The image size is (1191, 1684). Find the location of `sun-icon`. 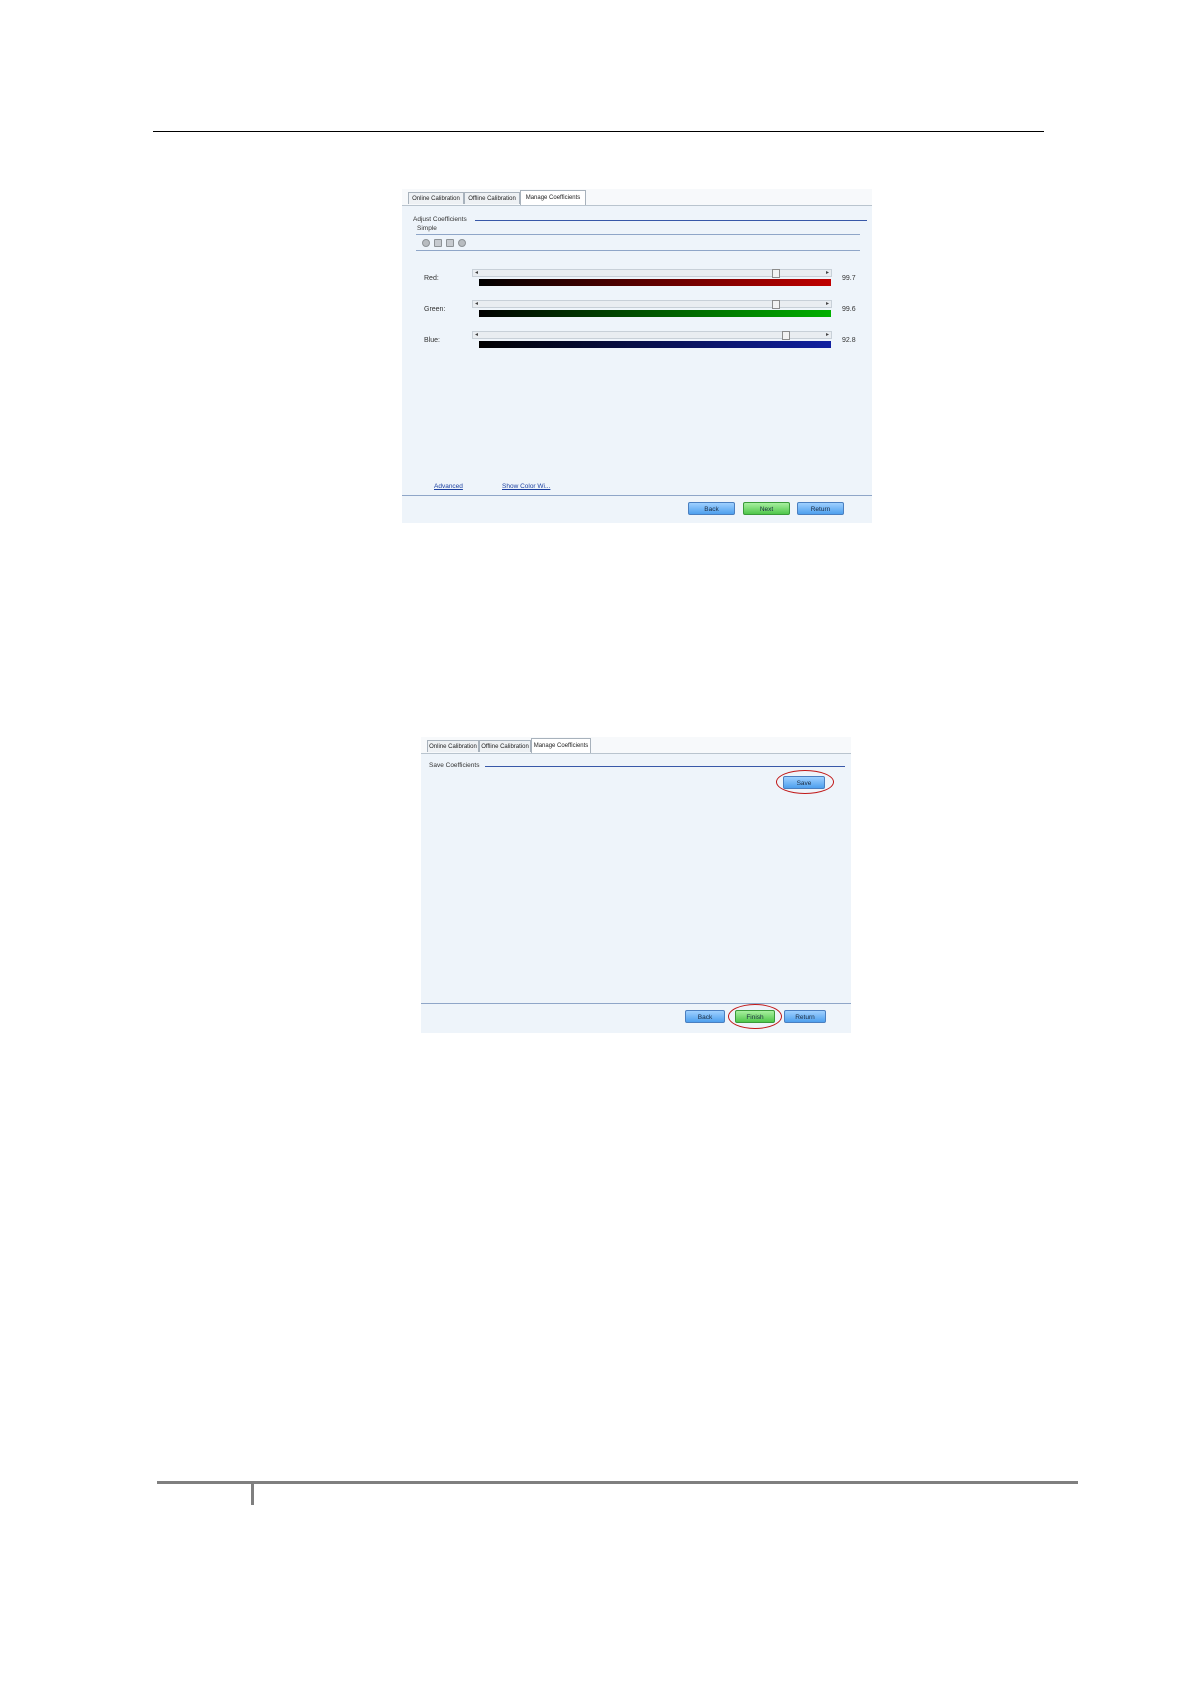

sun-icon is located at coordinates (426, 243).